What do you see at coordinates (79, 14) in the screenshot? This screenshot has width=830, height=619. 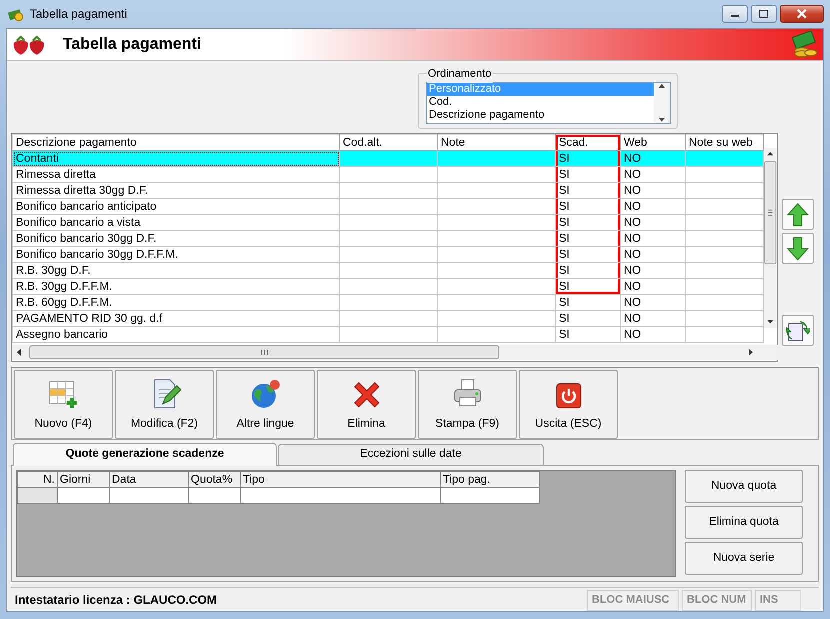 I see `window-title: Tabella pagamenti` at bounding box center [79, 14].